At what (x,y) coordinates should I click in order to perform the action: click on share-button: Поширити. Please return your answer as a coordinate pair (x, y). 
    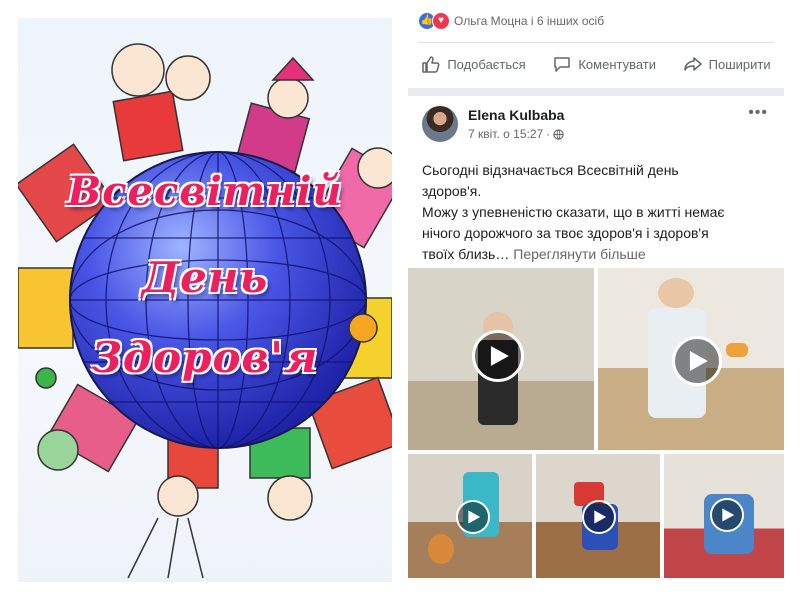
    Looking at the image, I should click on (727, 64).